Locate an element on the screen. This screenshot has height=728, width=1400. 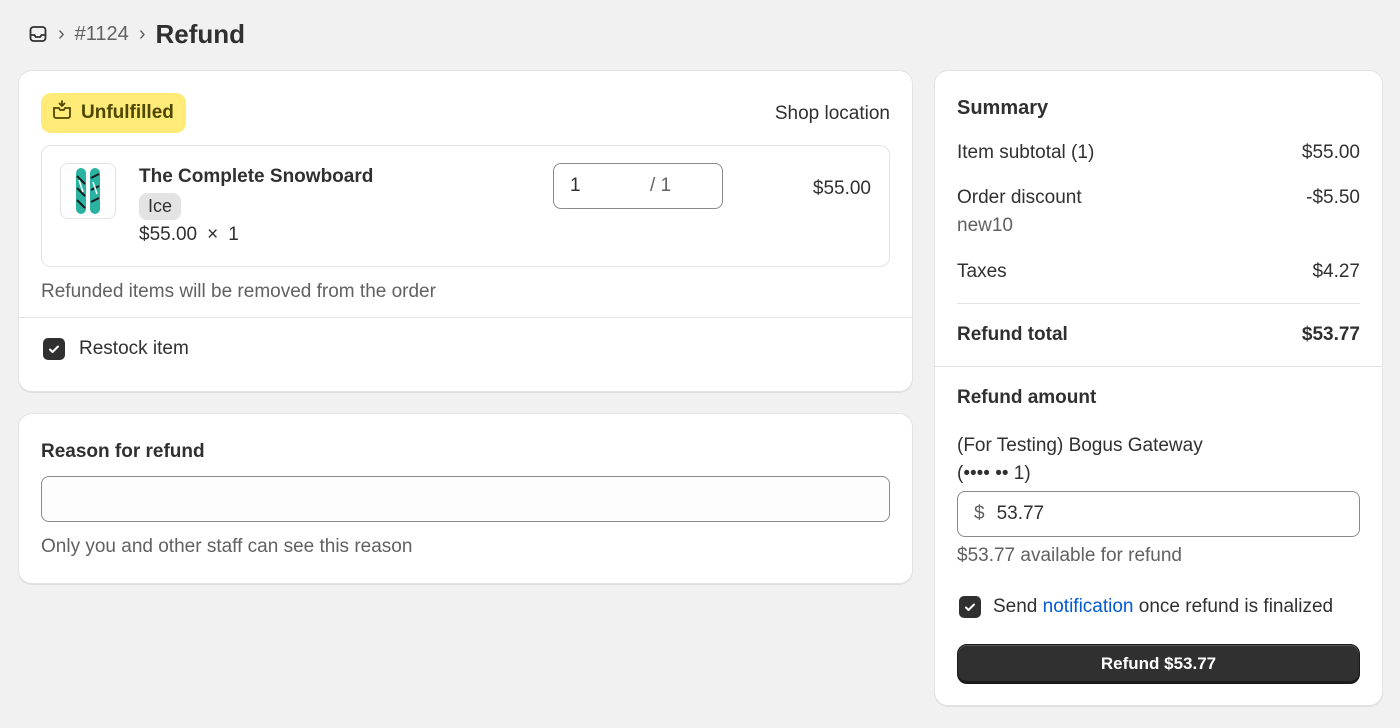
reason-input is located at coordinates (465, 499).